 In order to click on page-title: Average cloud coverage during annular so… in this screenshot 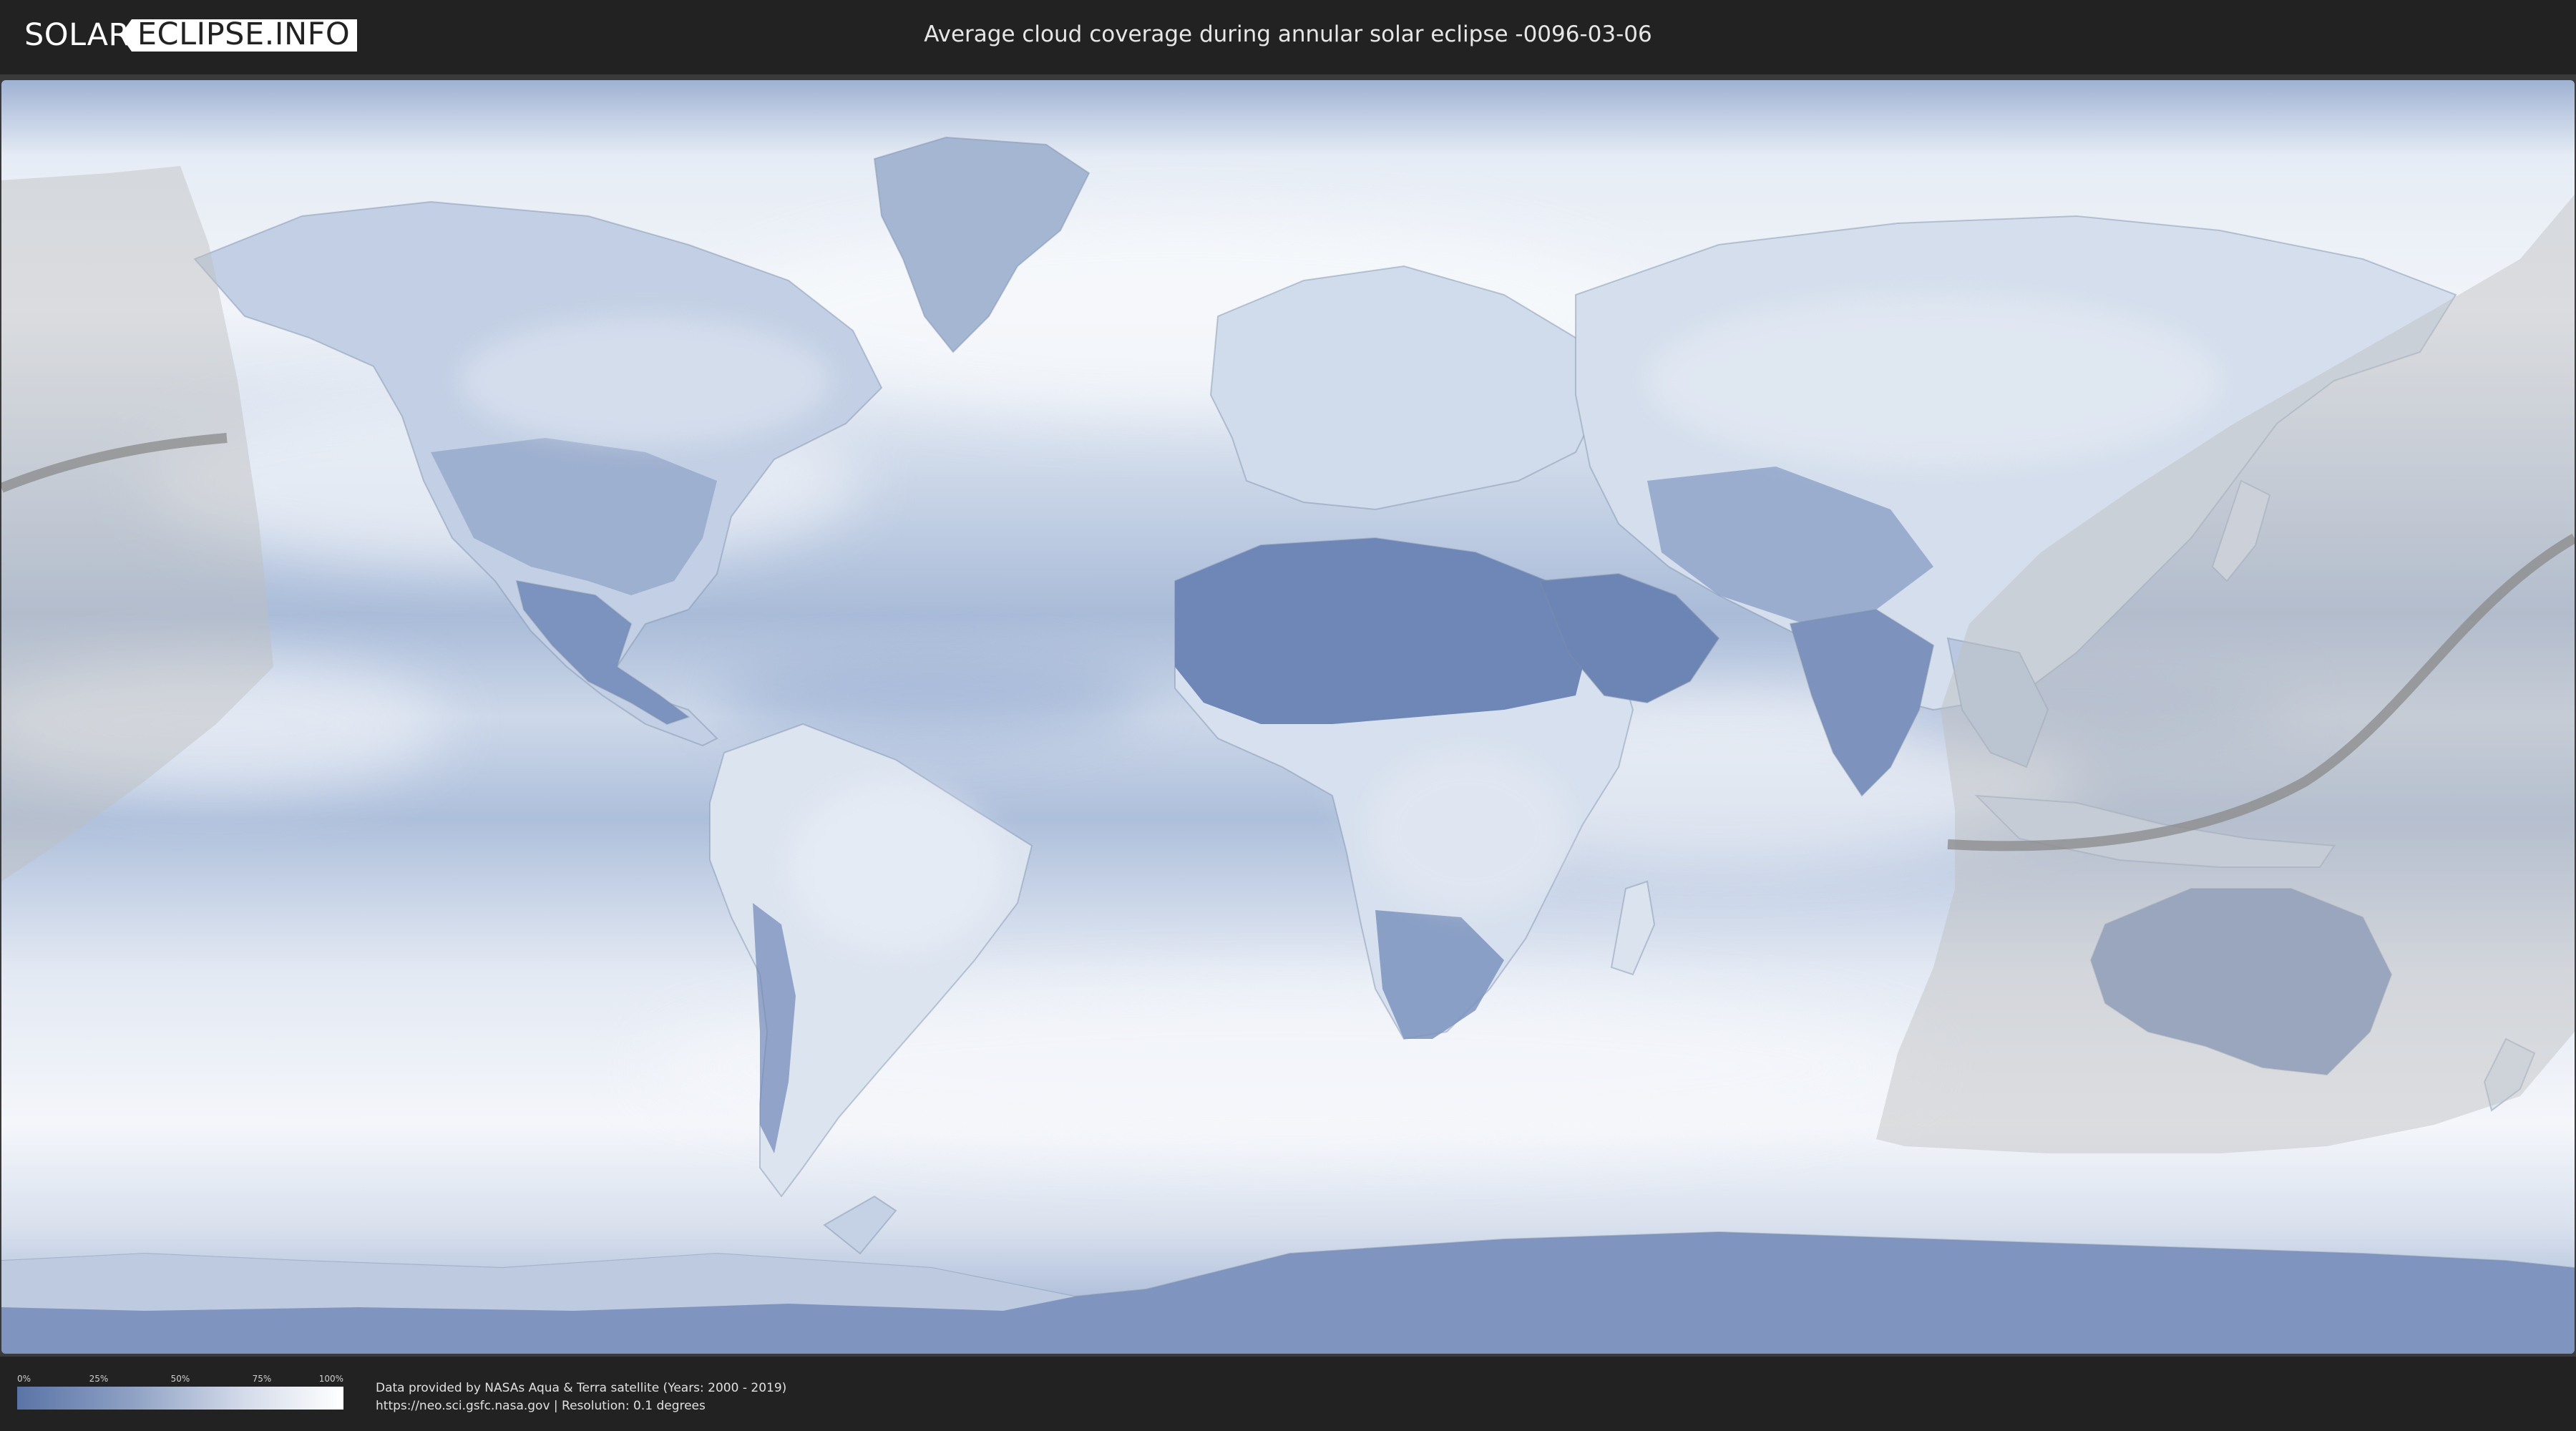, I will do `click(1288, 34)`.